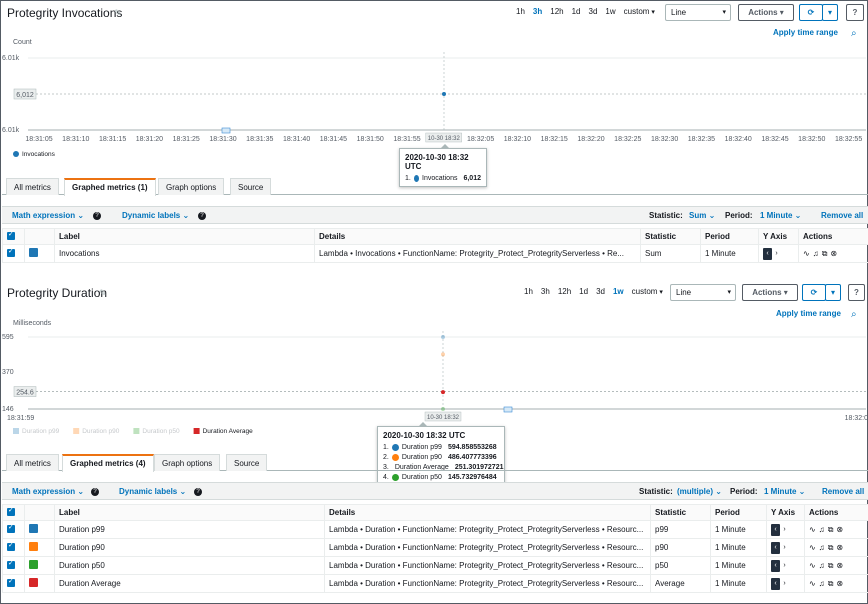 The width and height of the screenshot is (868, 604). What do you see at coordinates (680, 565) in the screenshot?
I see `metric-statistic: p50` at bounding box center [680, 565].